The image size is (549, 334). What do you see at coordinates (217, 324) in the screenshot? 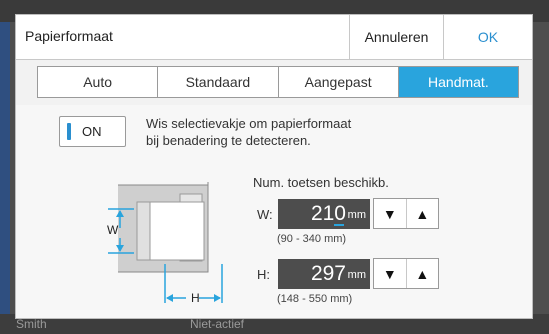
I see `background-status: Niet-actief` at bounding box center [217, 324].